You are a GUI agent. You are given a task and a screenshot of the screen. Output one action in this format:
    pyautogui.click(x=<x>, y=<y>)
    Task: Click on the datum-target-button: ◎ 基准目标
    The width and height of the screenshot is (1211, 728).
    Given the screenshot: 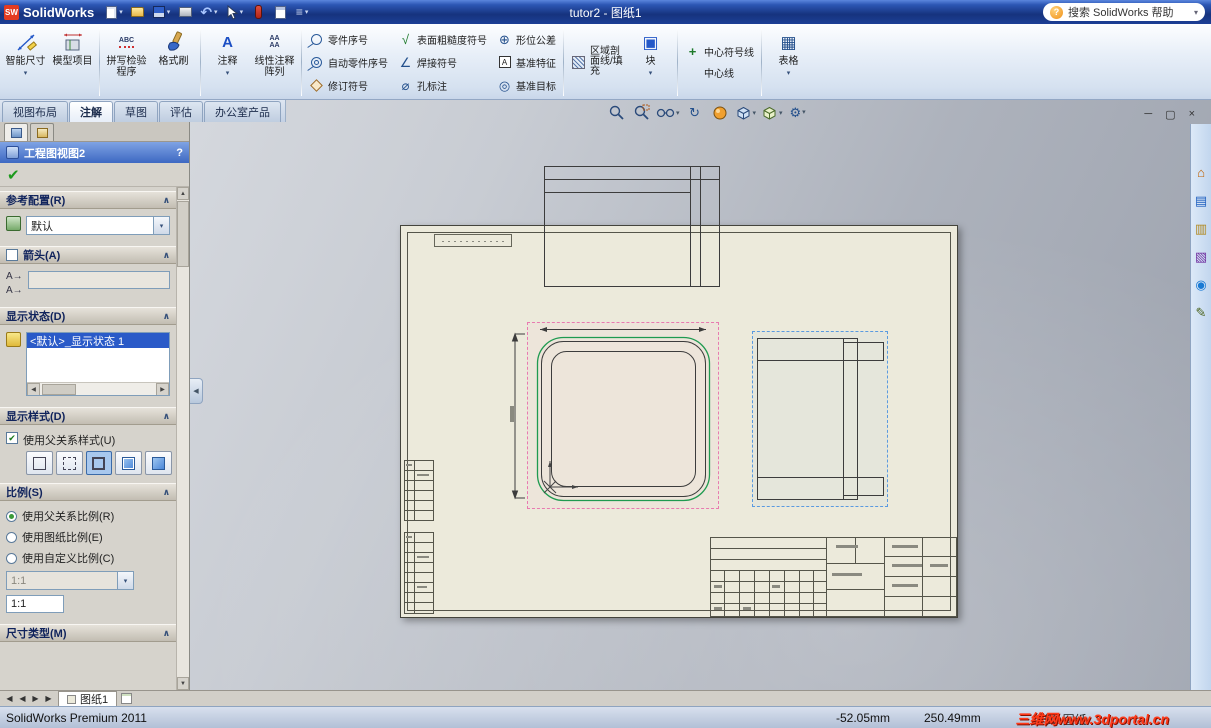 What is the action you would take?
    pyautogui.click(x=526, y=85)
    